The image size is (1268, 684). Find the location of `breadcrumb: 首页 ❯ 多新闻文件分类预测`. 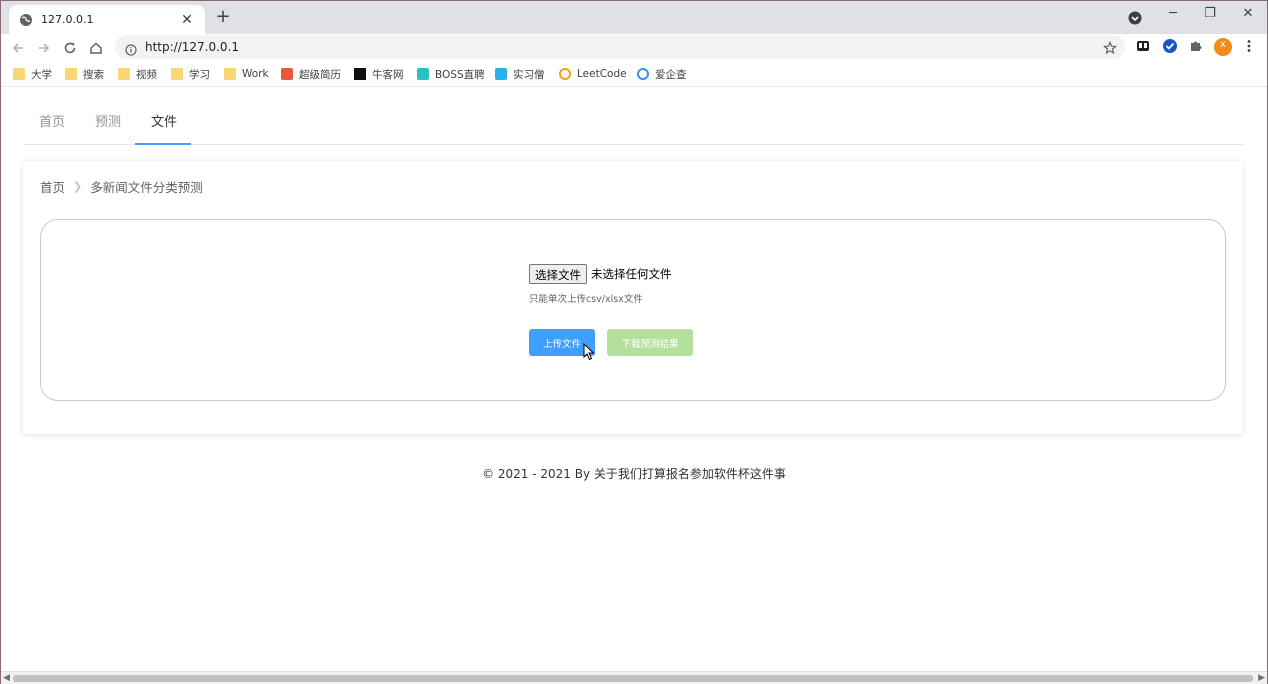

breadcrumb: 首页 ❯ 多新闻文件分类预测 is located at coordinates (121, 186).